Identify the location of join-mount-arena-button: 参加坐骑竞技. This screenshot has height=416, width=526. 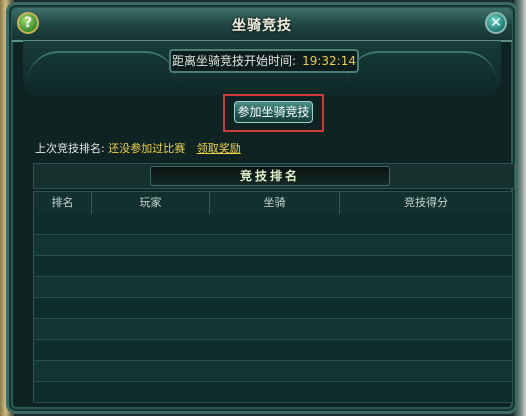
(273, 112).